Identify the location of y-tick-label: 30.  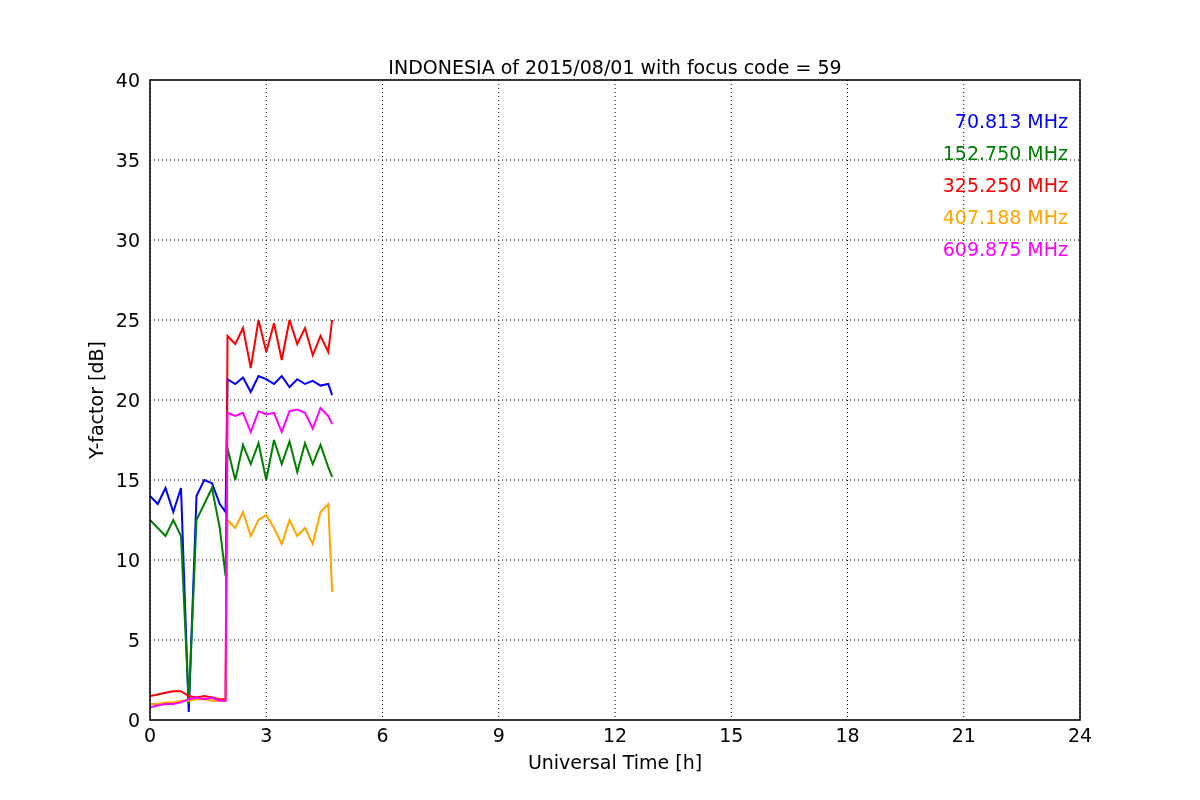
(127, 240).